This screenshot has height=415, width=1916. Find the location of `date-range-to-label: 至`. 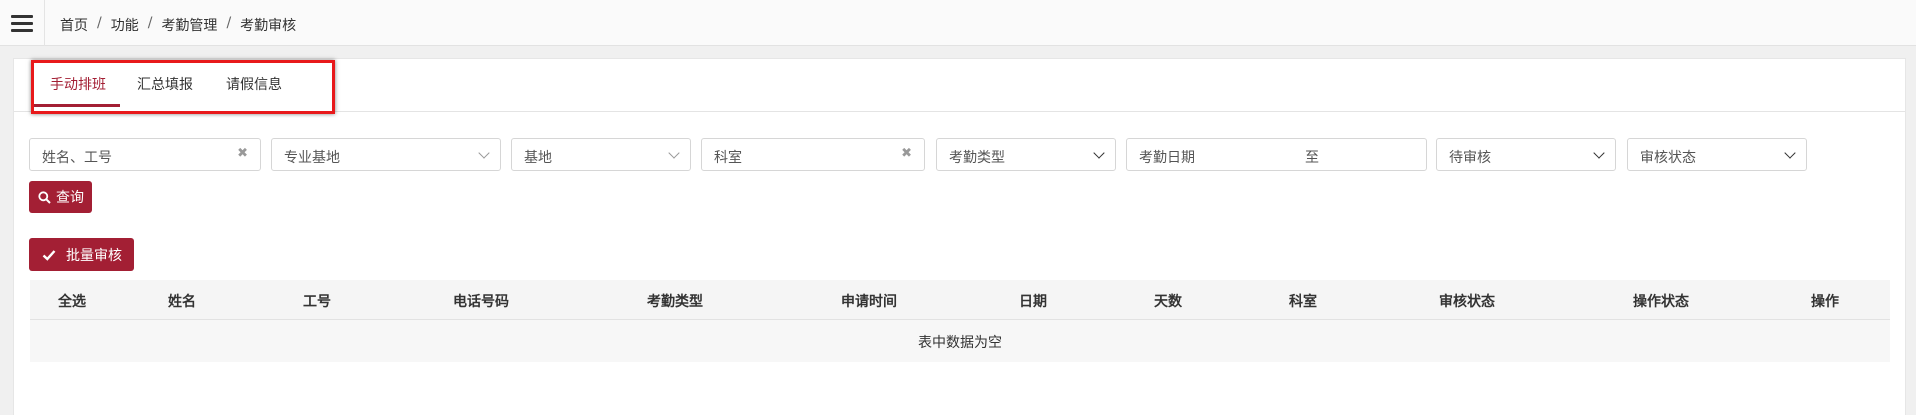

date-range-to-label: 至 is located at coordinates (1312, 158).